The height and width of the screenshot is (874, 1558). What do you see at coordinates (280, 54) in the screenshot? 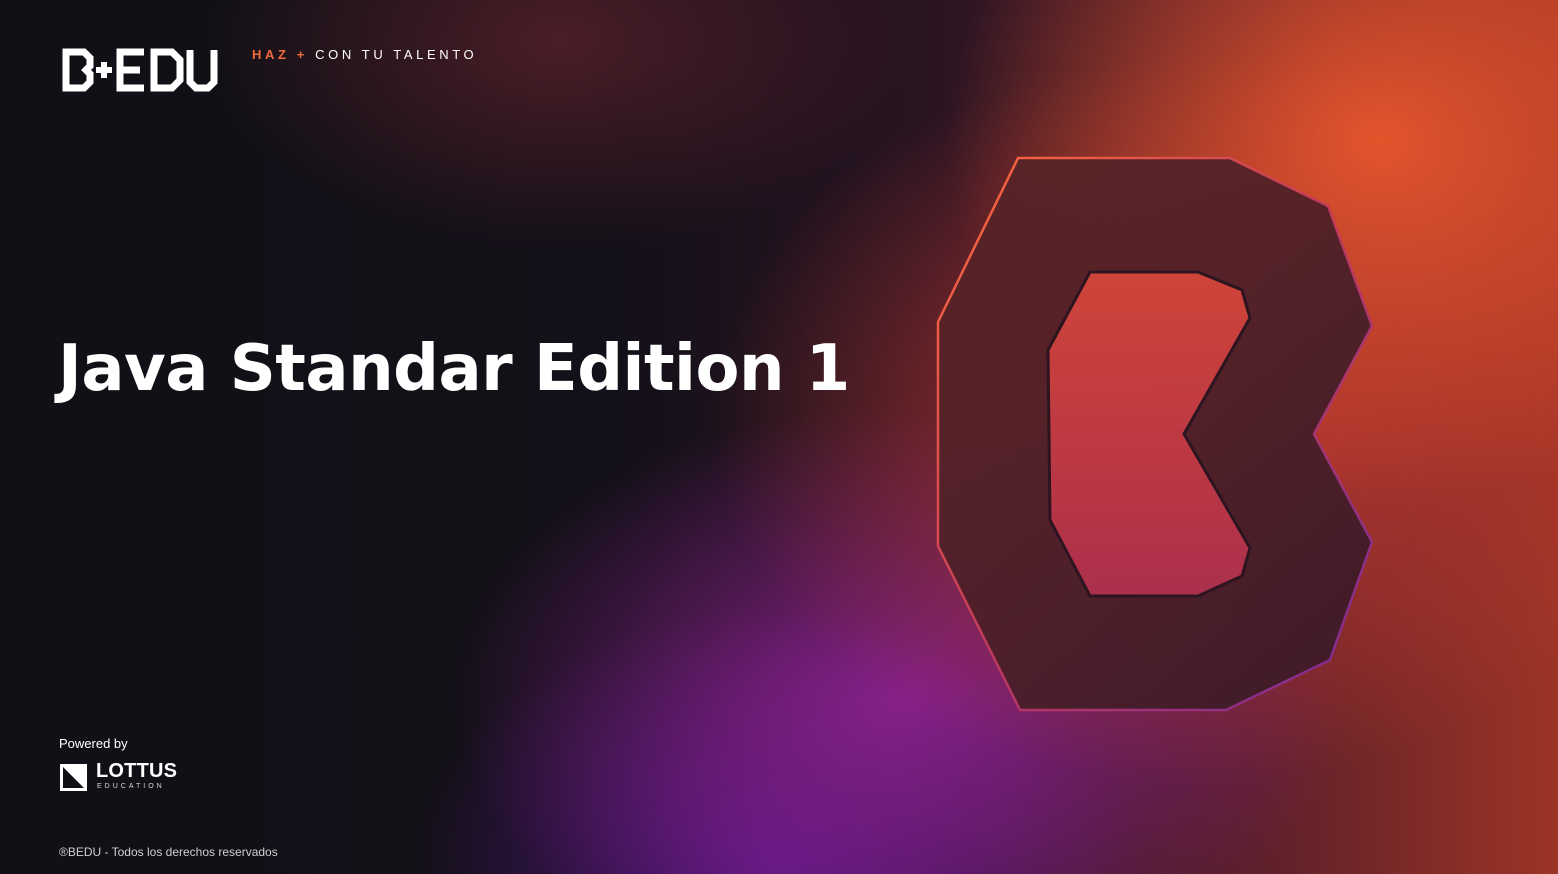
I see `tagline-highlight: HAZ +` at bounding box center [280, 54].